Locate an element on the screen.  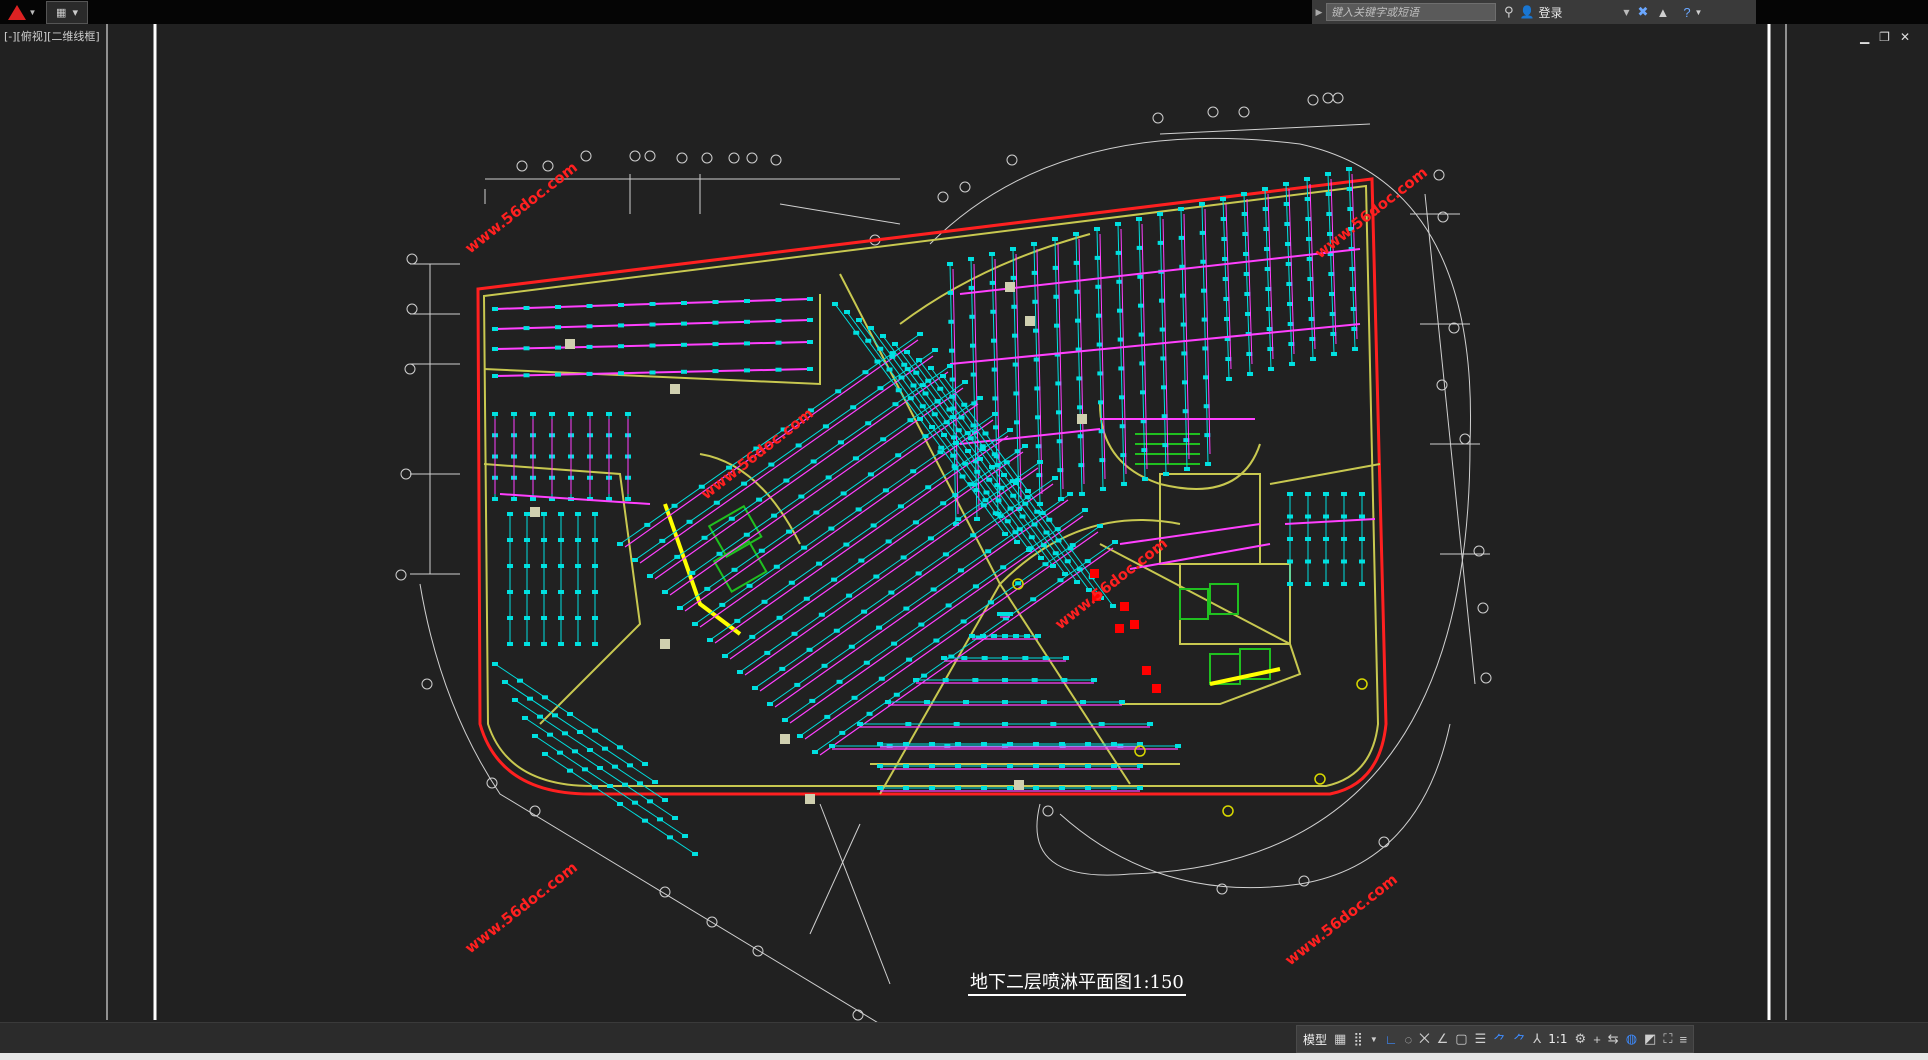
scale-selector: 1:1 is located at coordinates (1557, 1039).